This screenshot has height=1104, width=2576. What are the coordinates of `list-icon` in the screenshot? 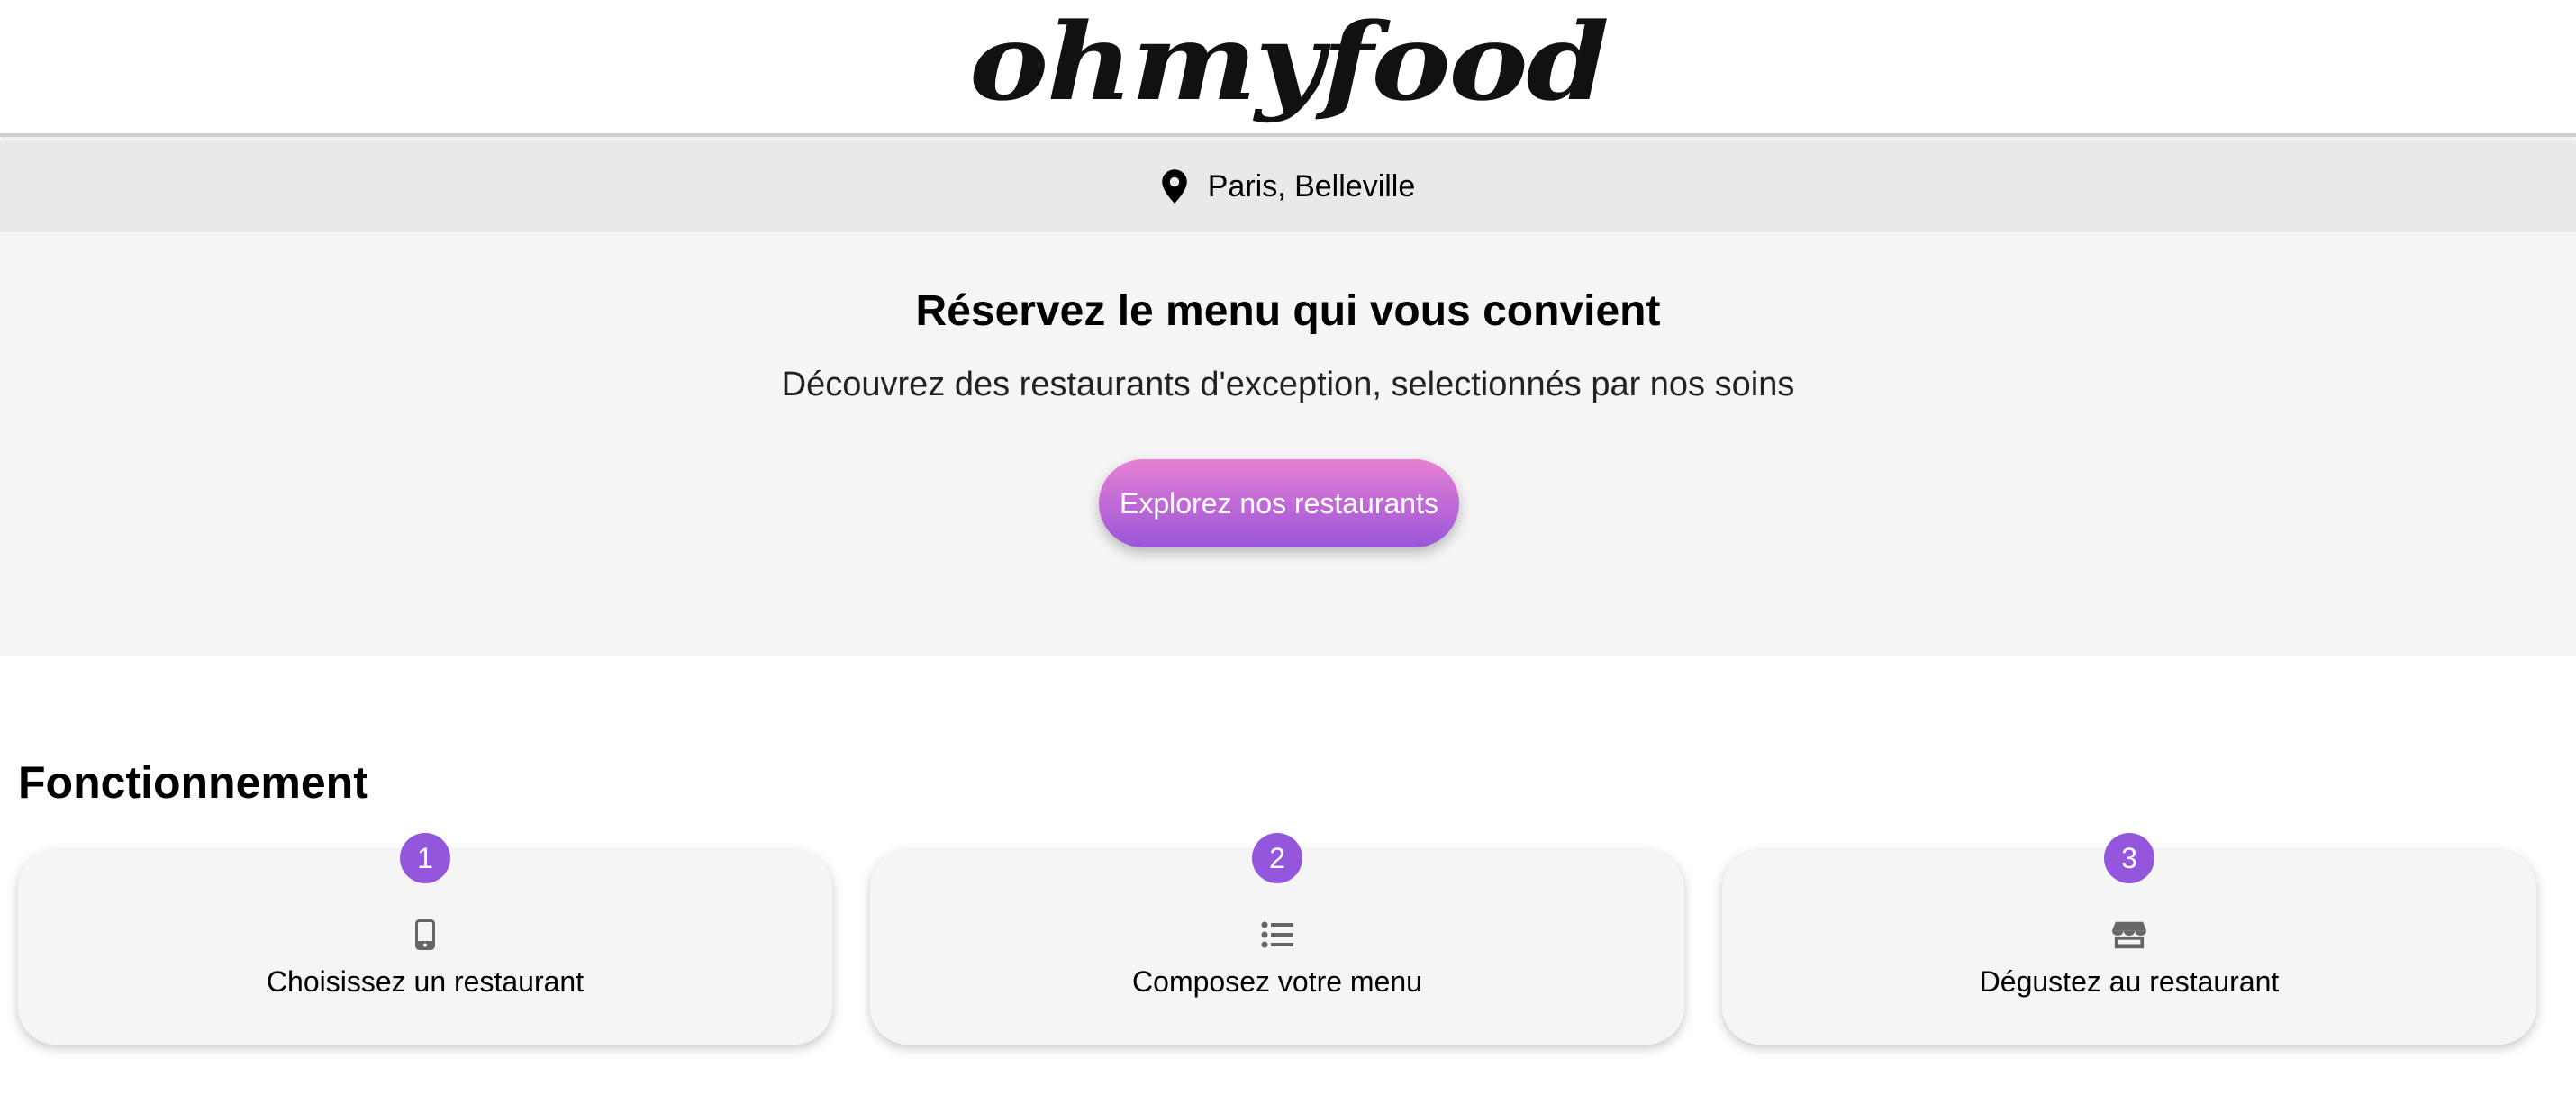 It's located at (1277, 934).